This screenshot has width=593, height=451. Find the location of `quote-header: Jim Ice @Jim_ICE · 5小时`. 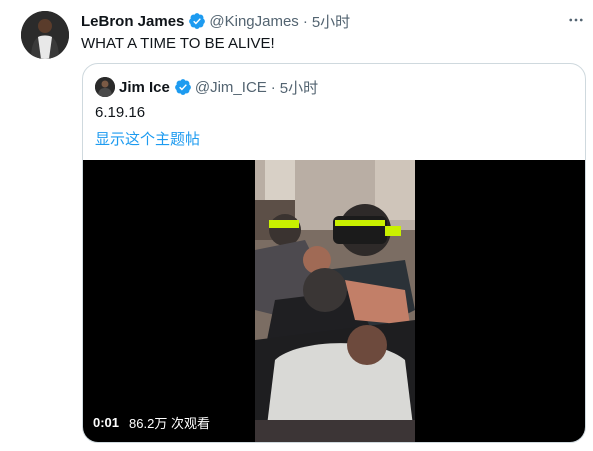

quote-header: Jim Ice @Jim_ICE · 5小时 is located at coordinates (206, 87).